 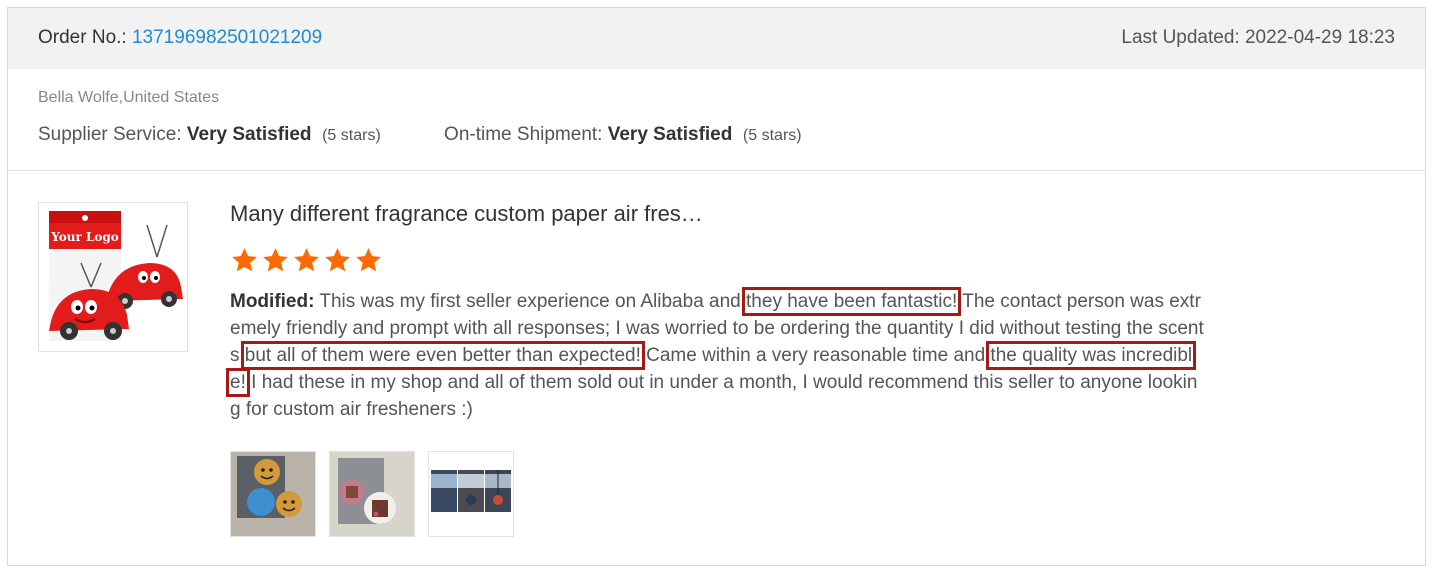 I want to click on product-thumbnail: Your Logo, so click(x=113, y=277).